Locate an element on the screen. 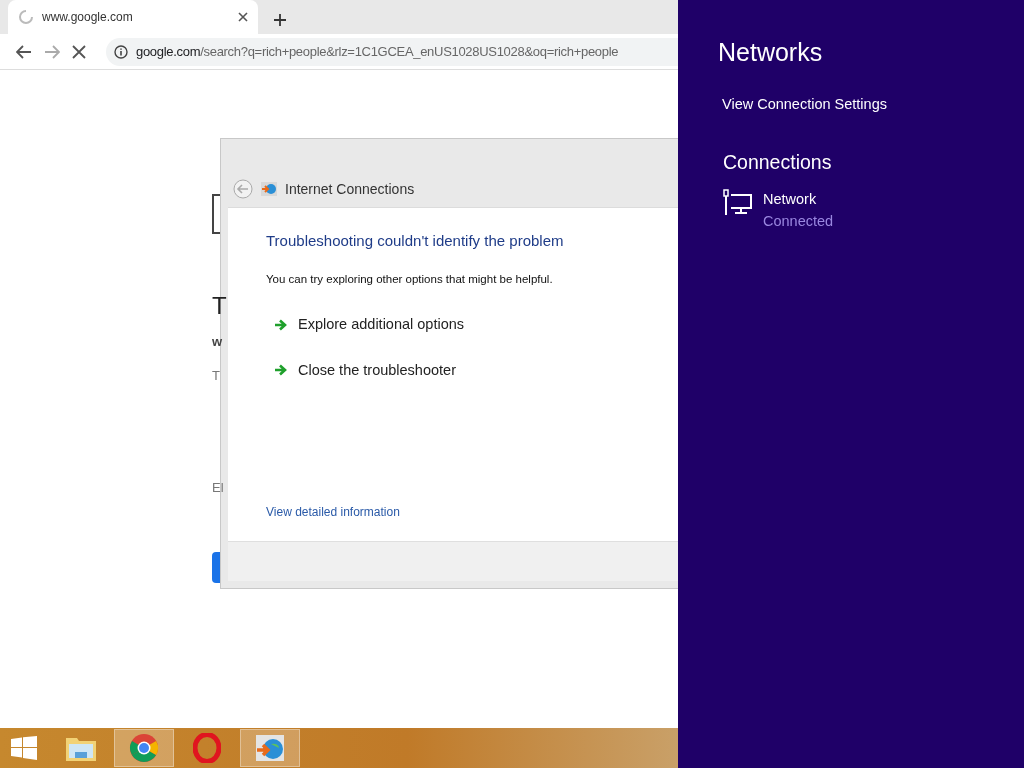 Image resolution: width=1024 pixels, height=768 pixels. section-heading: Connections is located at coordinates (778, 162).